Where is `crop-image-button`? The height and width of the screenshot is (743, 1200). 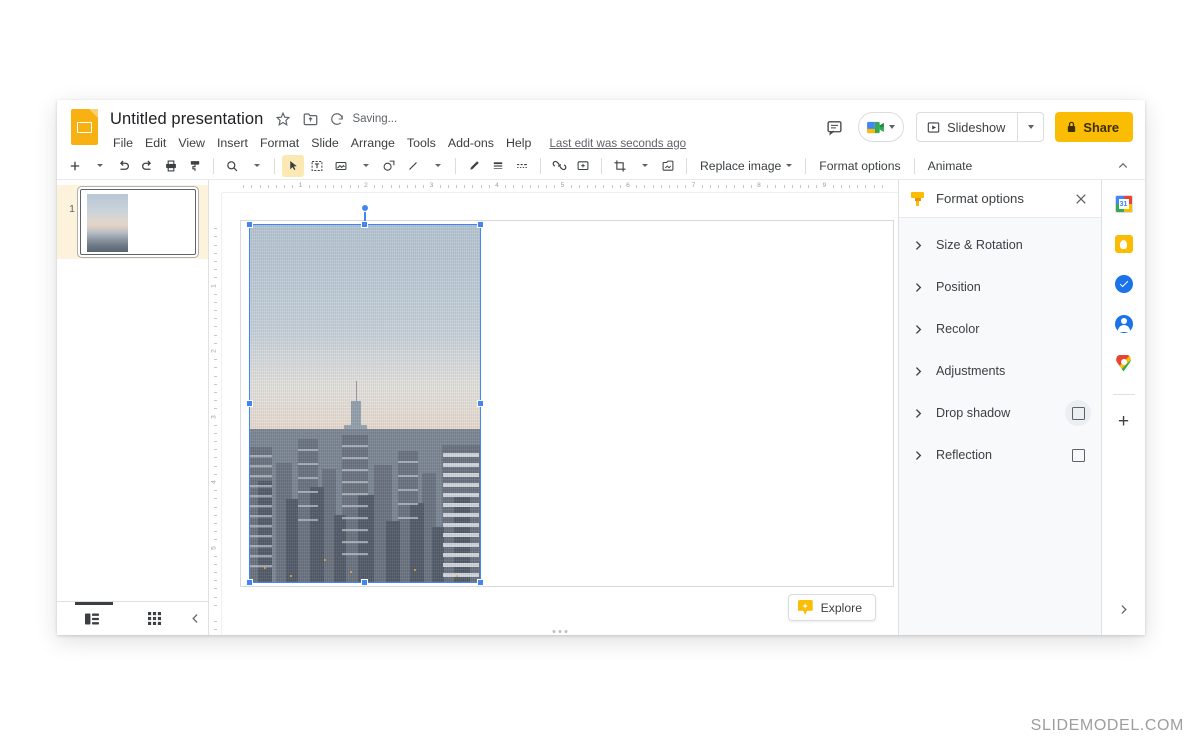 crop-image-button is located at coordinates (620, 166).